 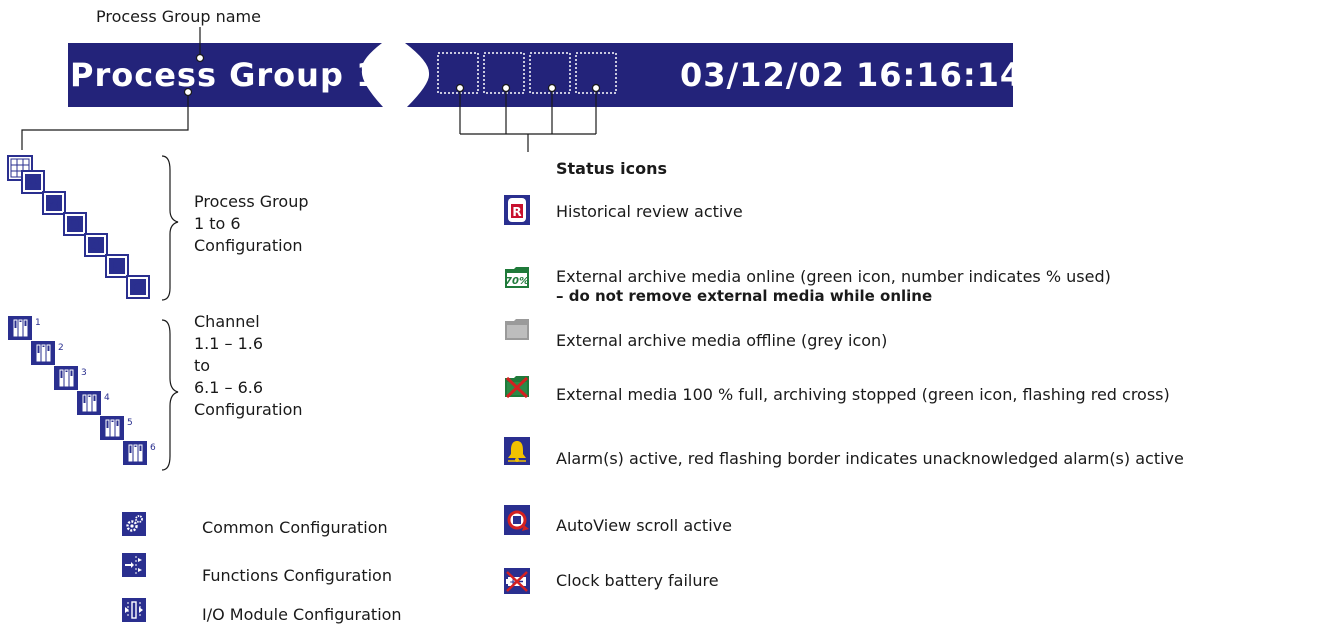 I want to click on channel-icon-2: 2, so click(x=47, y=353).